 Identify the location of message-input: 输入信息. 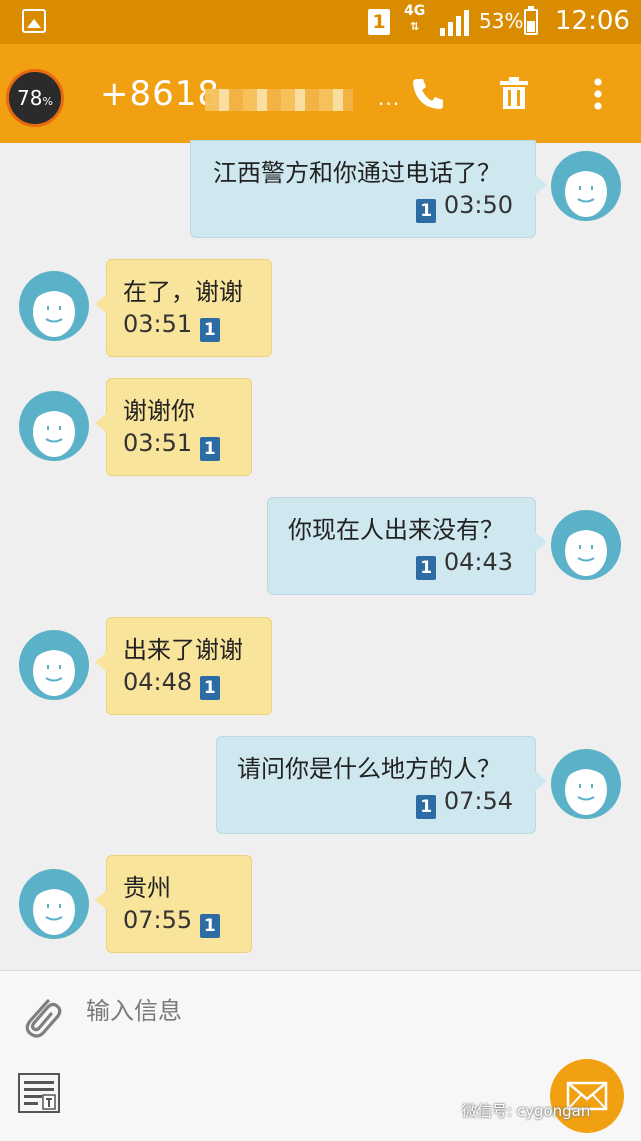
(134, 1008).